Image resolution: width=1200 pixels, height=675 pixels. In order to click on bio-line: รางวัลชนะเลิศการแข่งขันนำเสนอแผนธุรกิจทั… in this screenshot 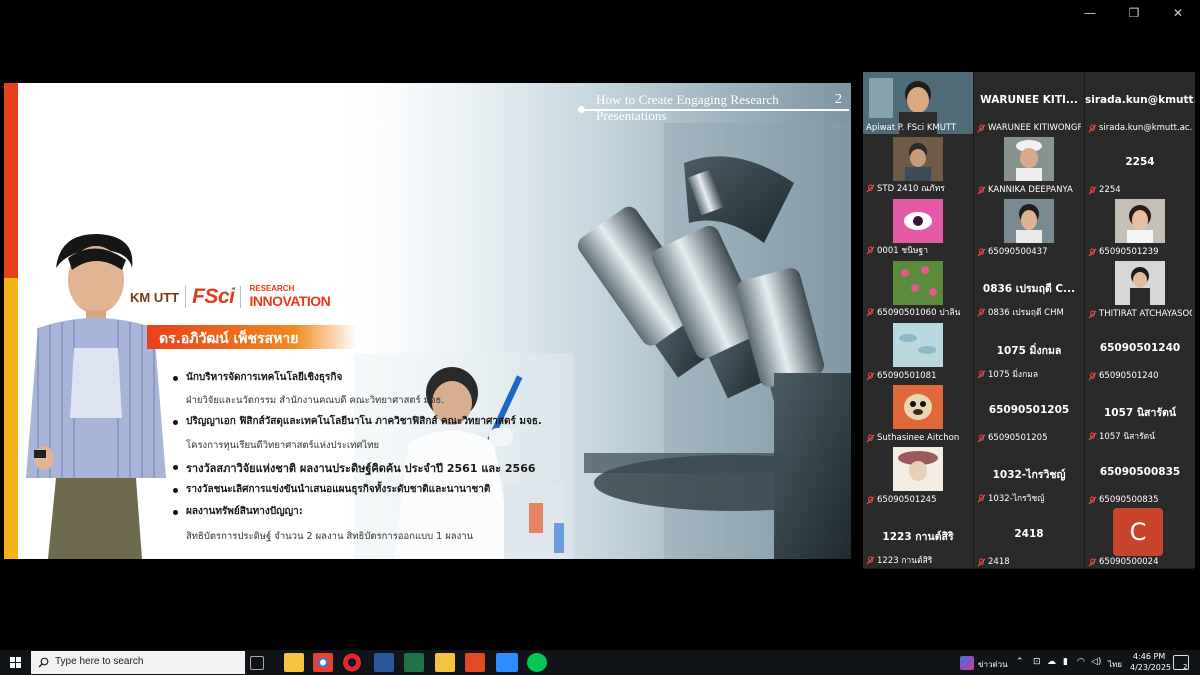, I will do `click(338, 489)`.